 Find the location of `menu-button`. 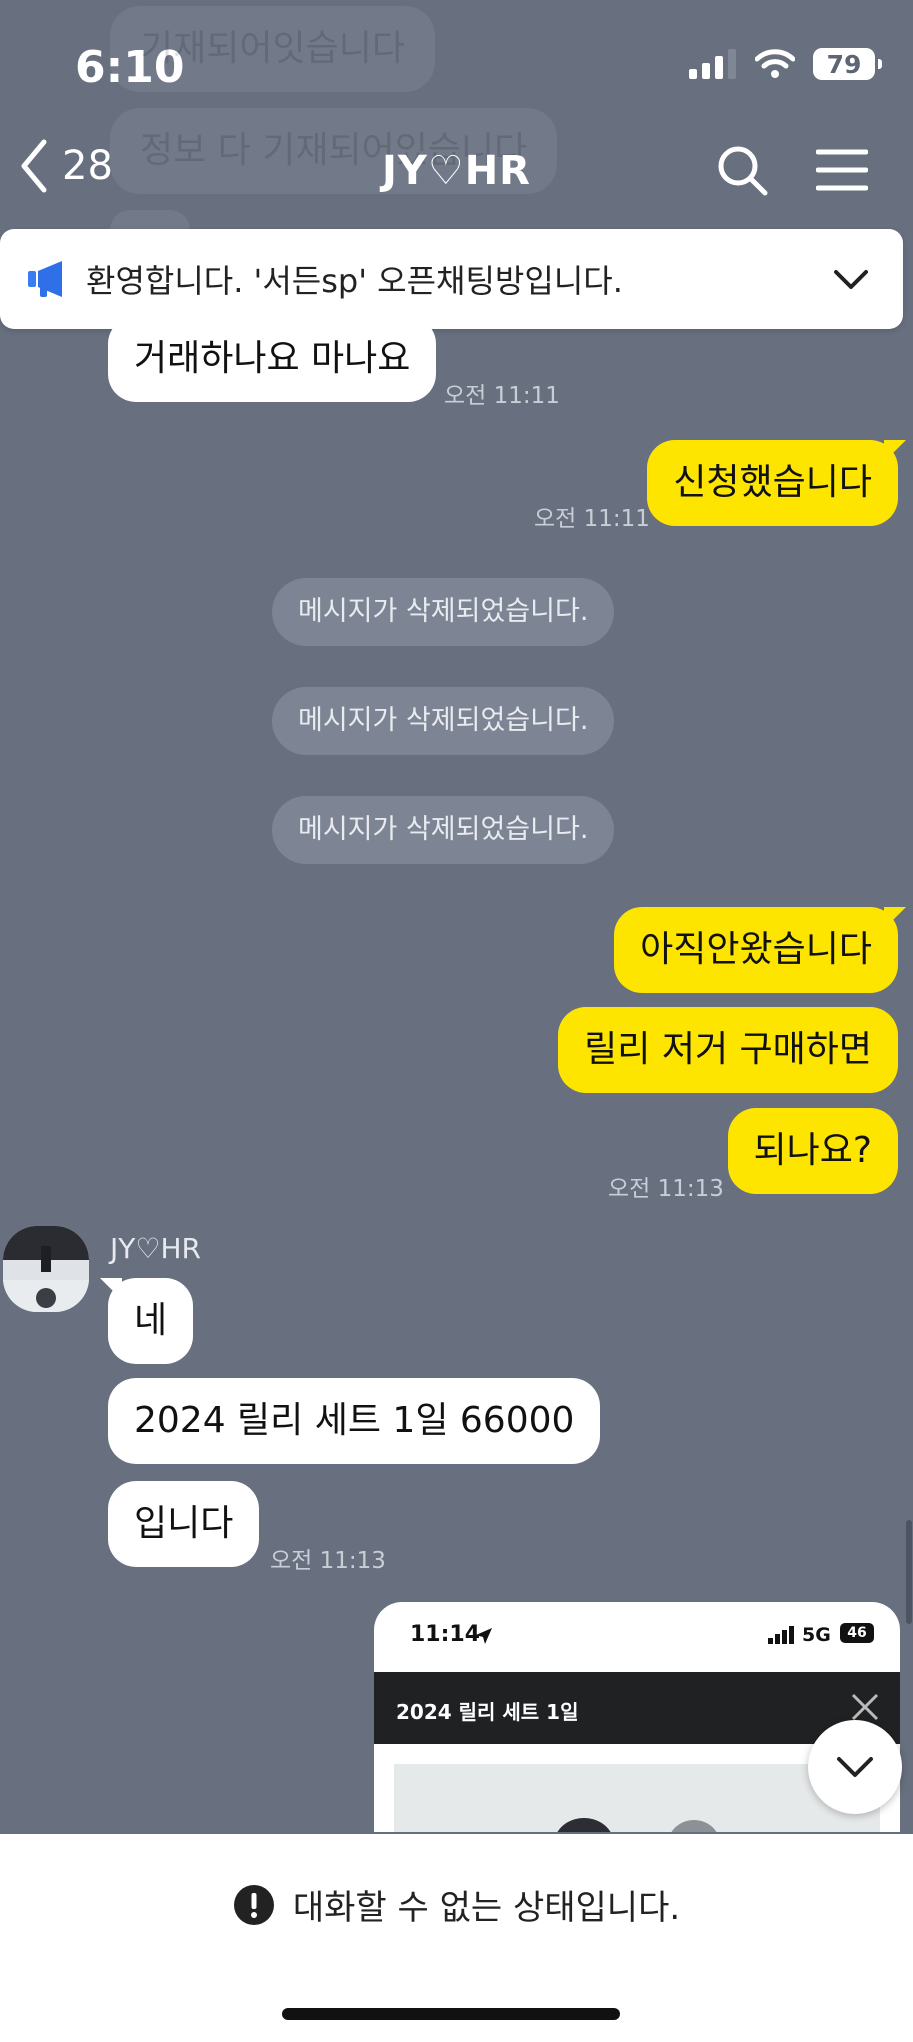

menu-button is located at coordinates (842, 170).